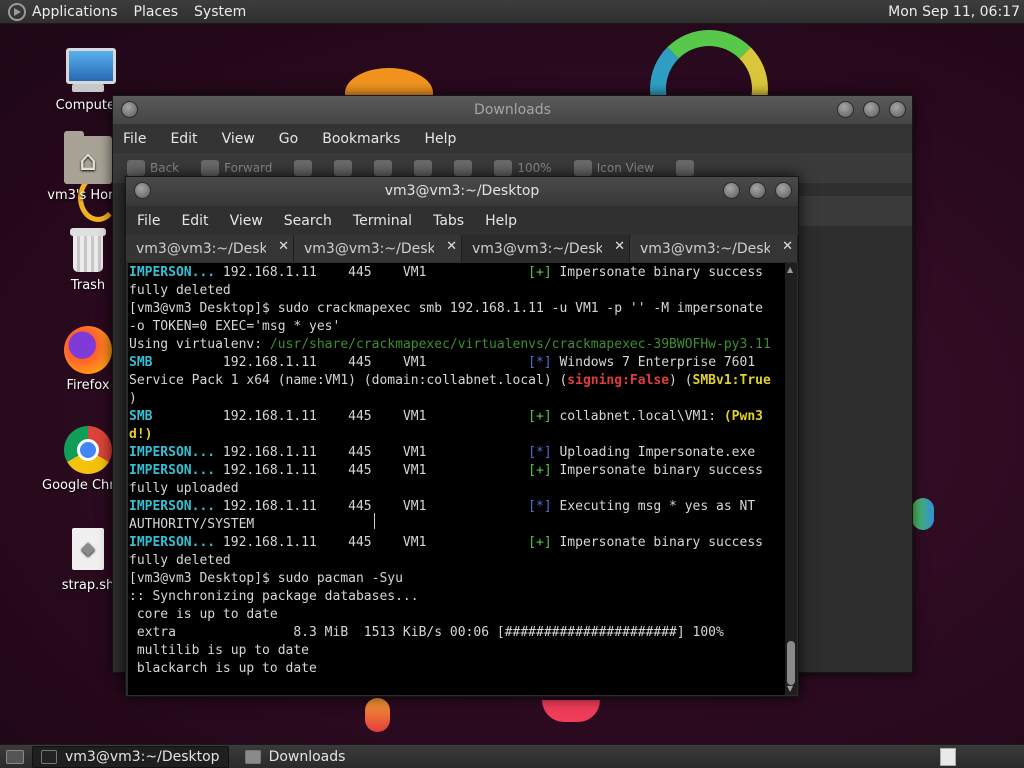 This screenshot has width=1024, height=768. What do you see at coordinates (457, 651) in the screenshot?
I see `terminal-line: multilib is up to date` at bounding box center [457, 651].